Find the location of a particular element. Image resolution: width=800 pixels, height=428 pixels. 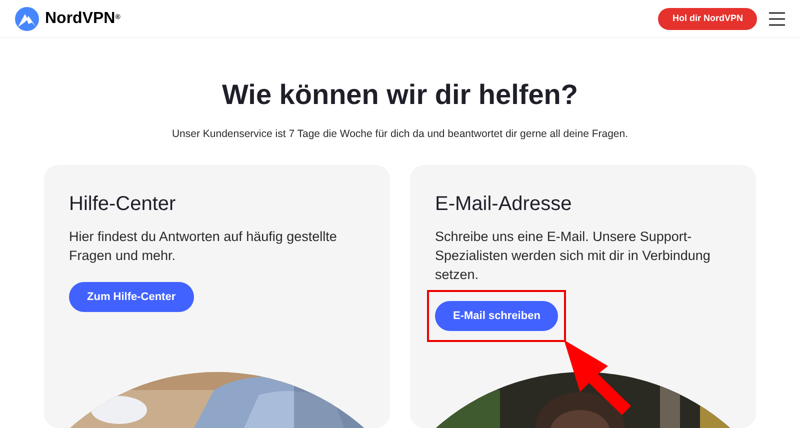

card-button: E-Mail schreiben is located at coordinates (496, 315).